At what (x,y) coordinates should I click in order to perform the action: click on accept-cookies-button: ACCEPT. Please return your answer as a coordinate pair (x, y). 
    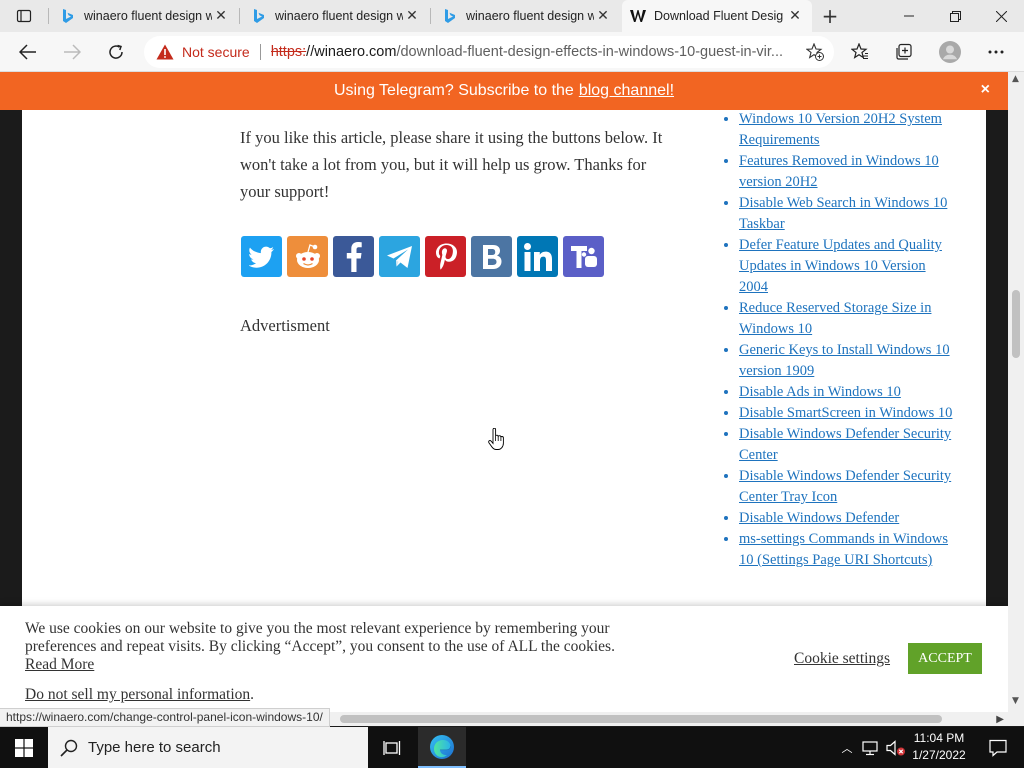
    Looking at the image, I should click on (945, 658).